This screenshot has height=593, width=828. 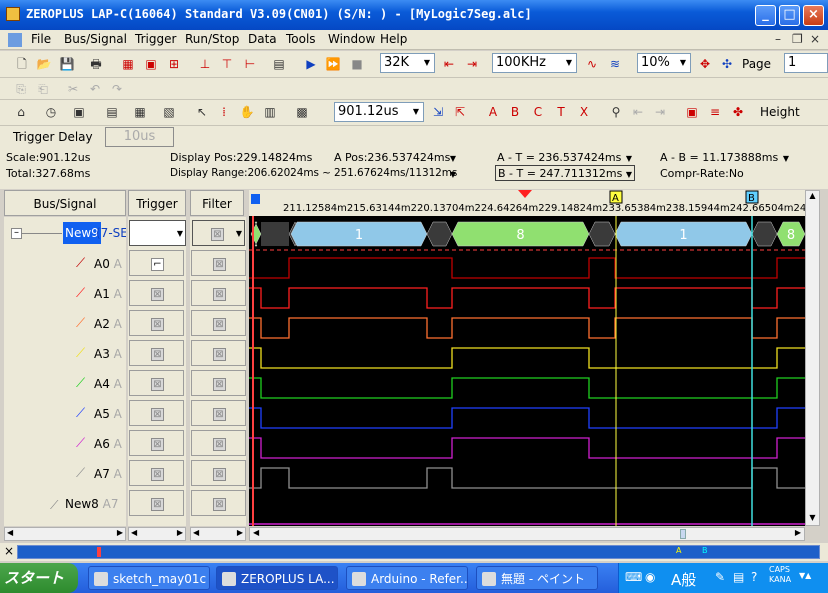 I want to click on paste-icon: ⎗, so click(x=43, y=89).